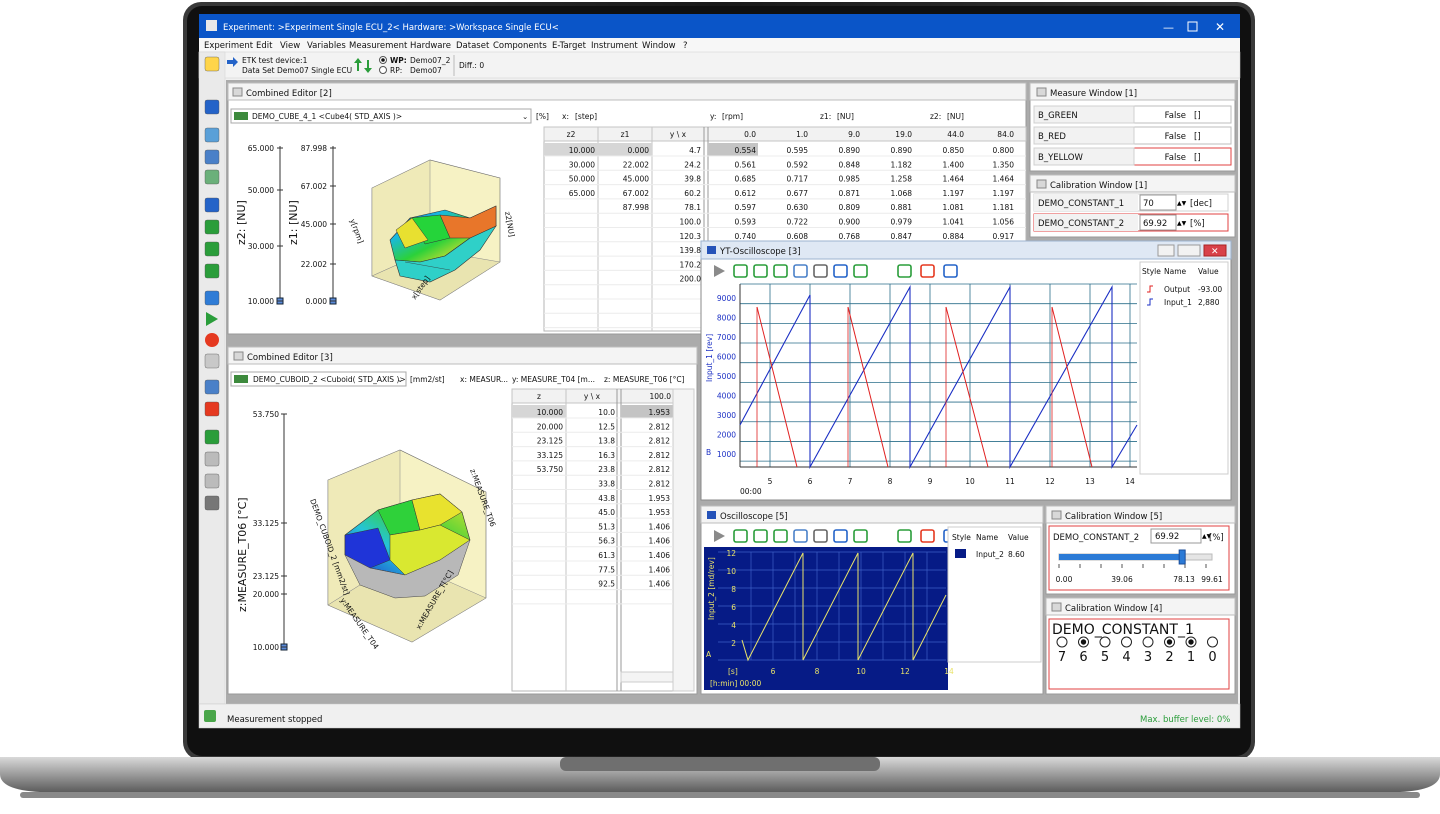  What do you see at coordinates (212, 249) in the screenshot?
I see `checklist-icon` at bounding box center [212, 249].